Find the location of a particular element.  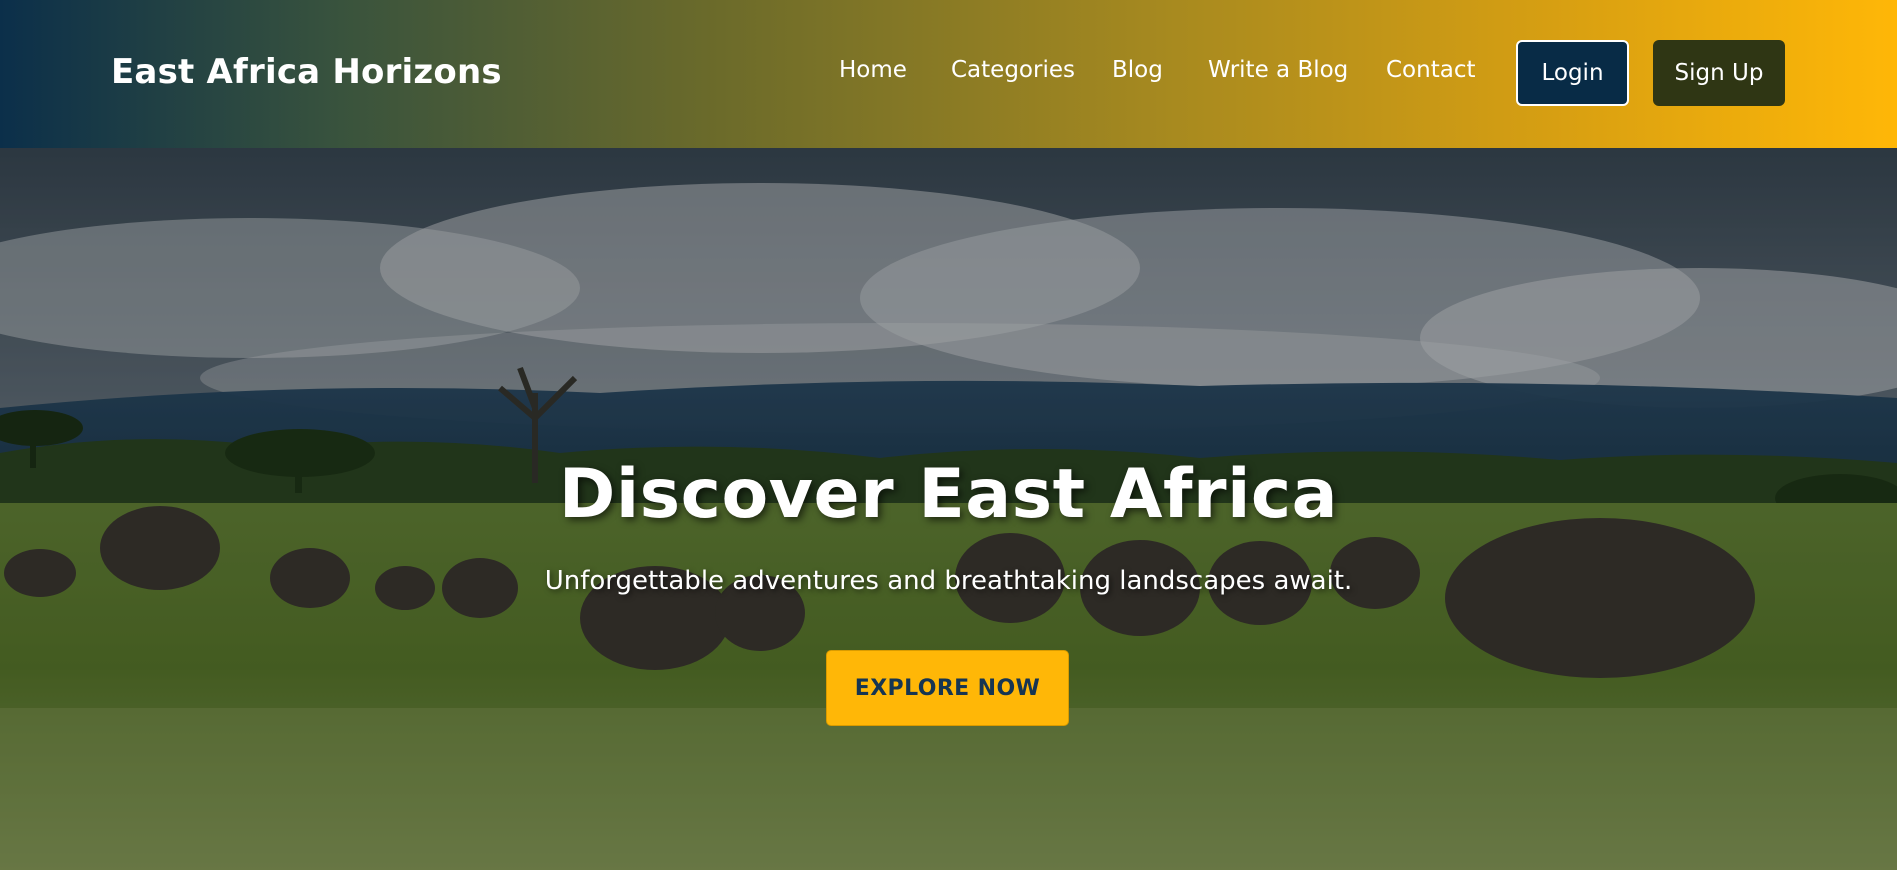

signup-button: Sign Up is located at coordinates (1719, 73).